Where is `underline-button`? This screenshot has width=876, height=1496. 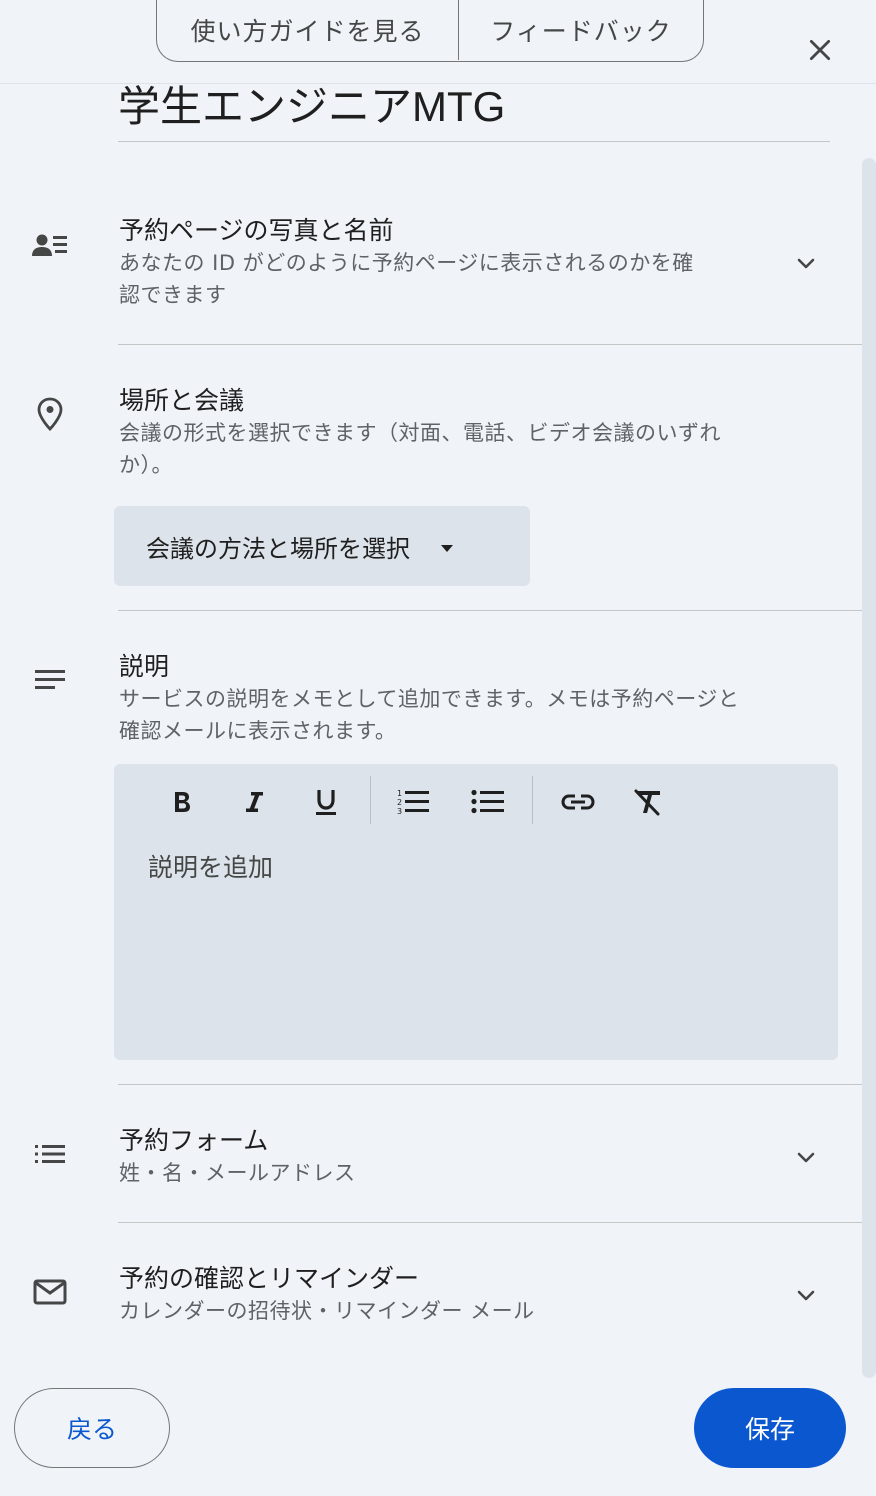
underline-button is located at coordinates (326, 802).